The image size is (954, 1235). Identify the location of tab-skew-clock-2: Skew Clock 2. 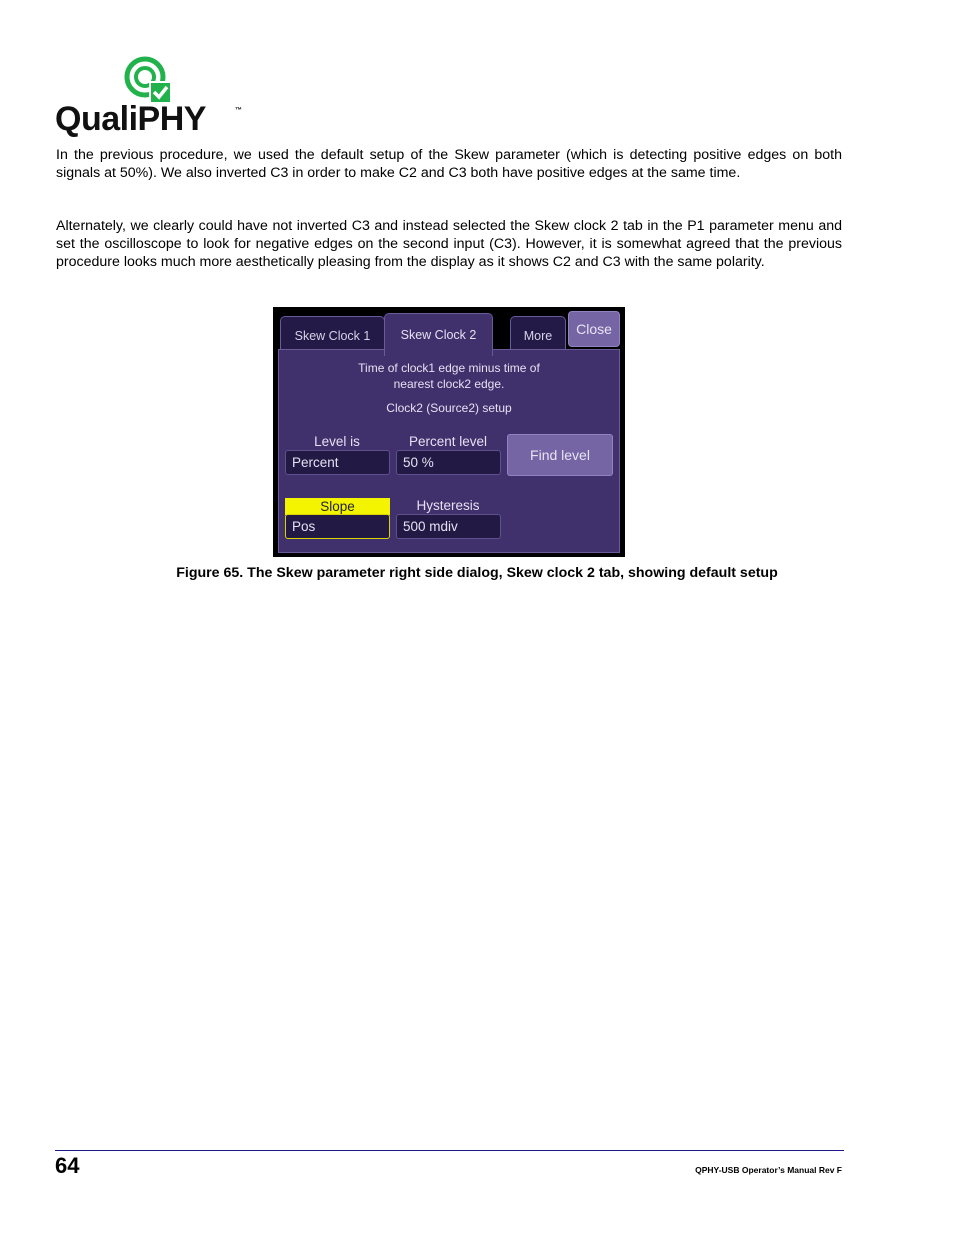
(438, 334).